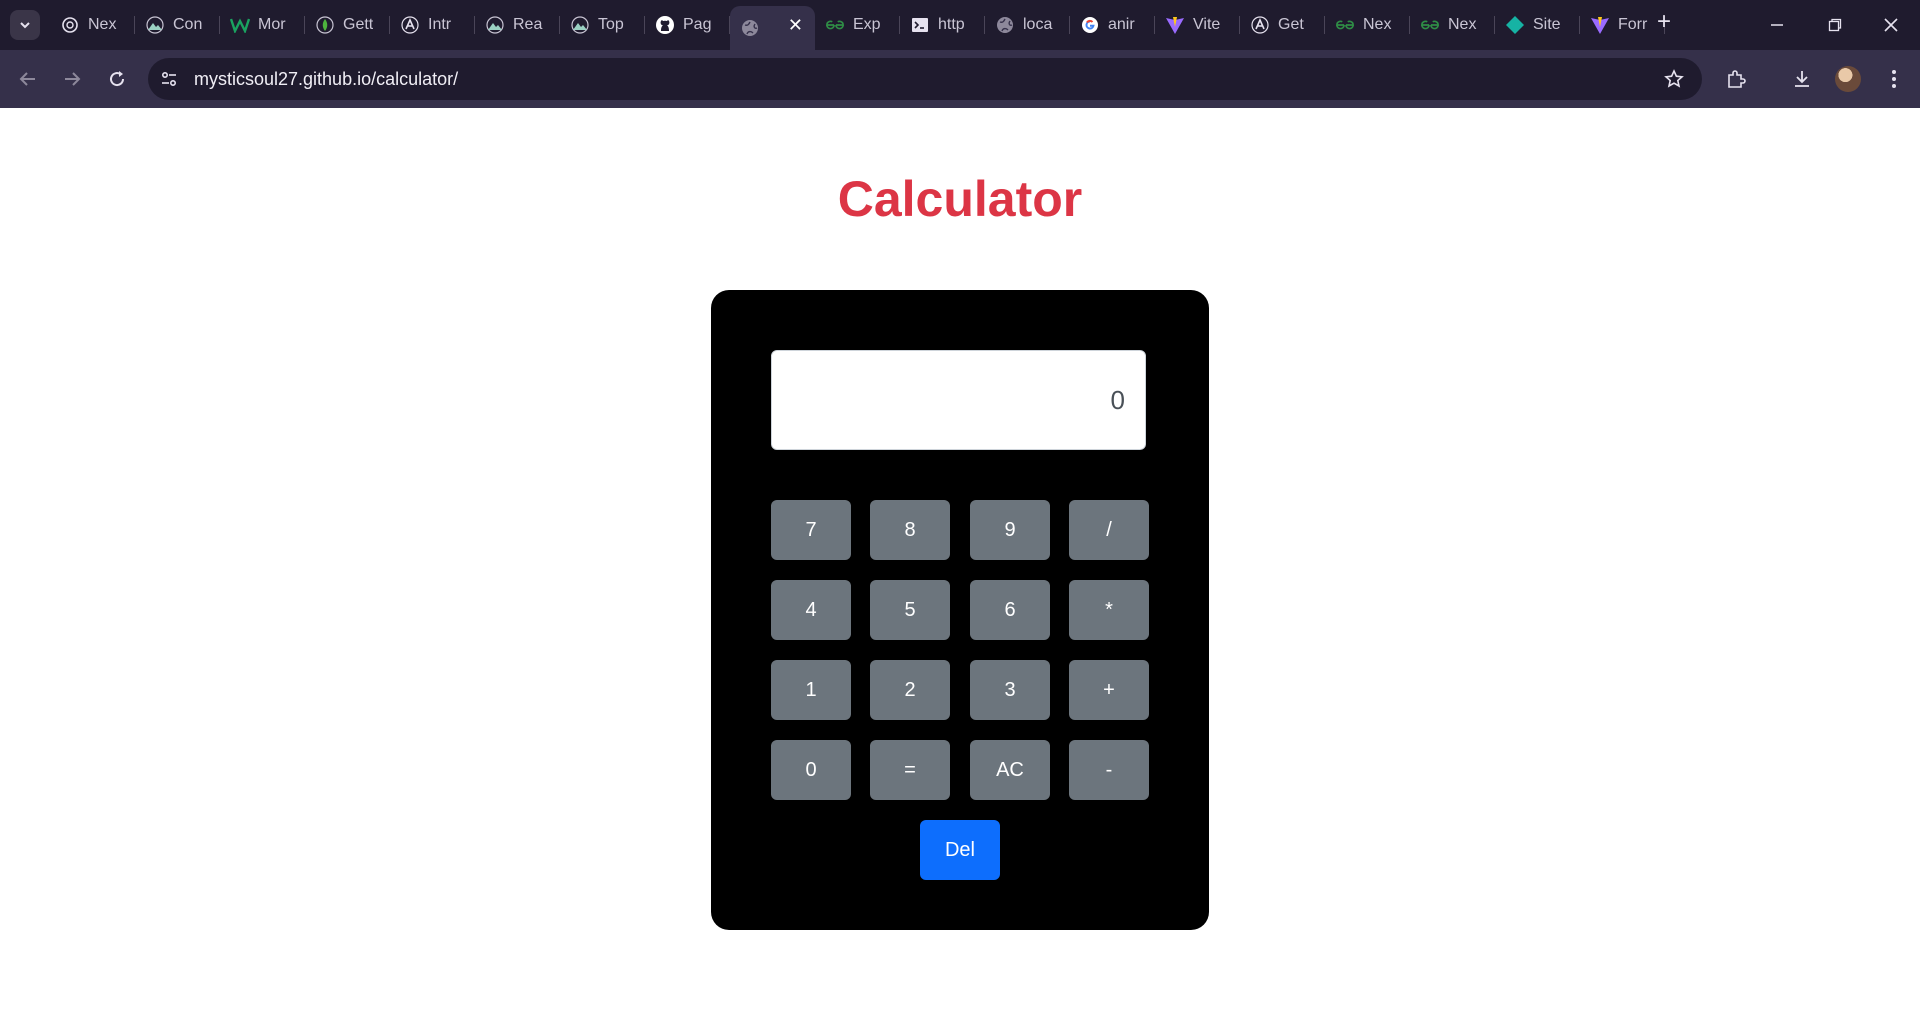 This screenshot has width=1920, height=1020. What do you see at coordinates (1038, 24) in the screenshot?
I see `tab-title: loca` at bounding box center [1038, 24].